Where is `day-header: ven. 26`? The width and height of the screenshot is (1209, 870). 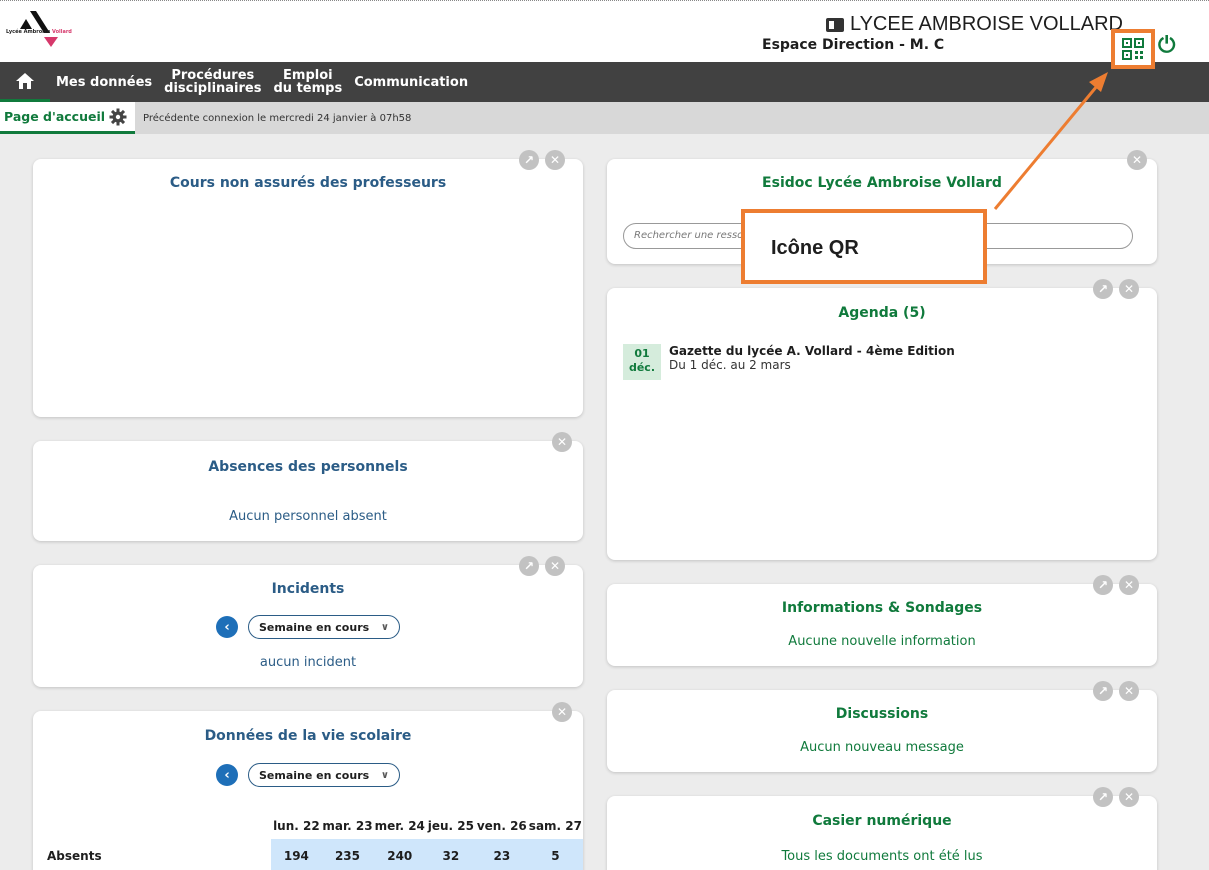
day-header: ven. 26 is located at coordinates (501, 826).